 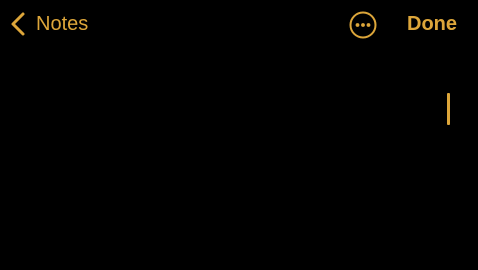 I want to click on text-cursor, so click(x=448, y=109).